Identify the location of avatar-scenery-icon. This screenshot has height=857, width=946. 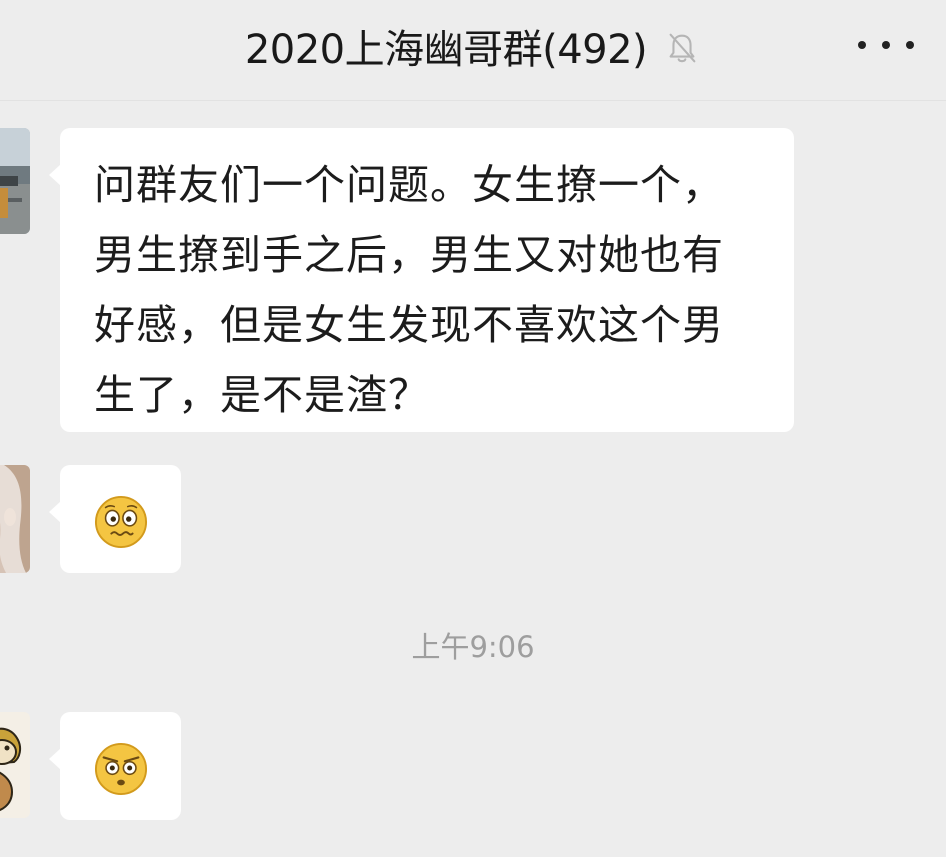
(15, 181).